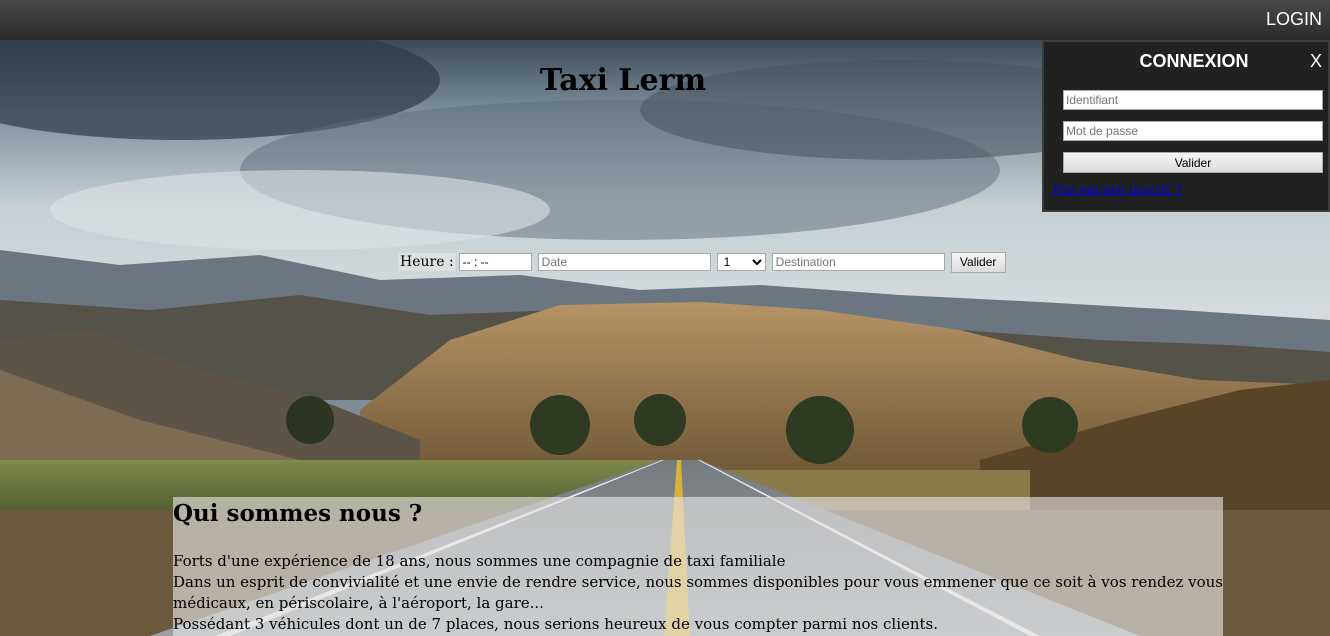 Image resolution: width=1330 pixels, height=636 pixels. I want to click on date-input, so click(624, 262).